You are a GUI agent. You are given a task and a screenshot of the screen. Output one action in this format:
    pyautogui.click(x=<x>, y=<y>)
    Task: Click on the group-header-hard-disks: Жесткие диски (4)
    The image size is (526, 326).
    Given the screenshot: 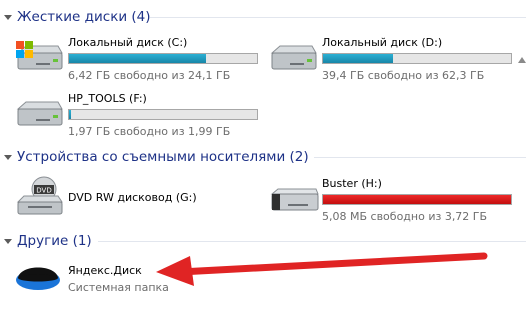 What is the action you would take?
    pyautogui.click(x=263, y=17)
    